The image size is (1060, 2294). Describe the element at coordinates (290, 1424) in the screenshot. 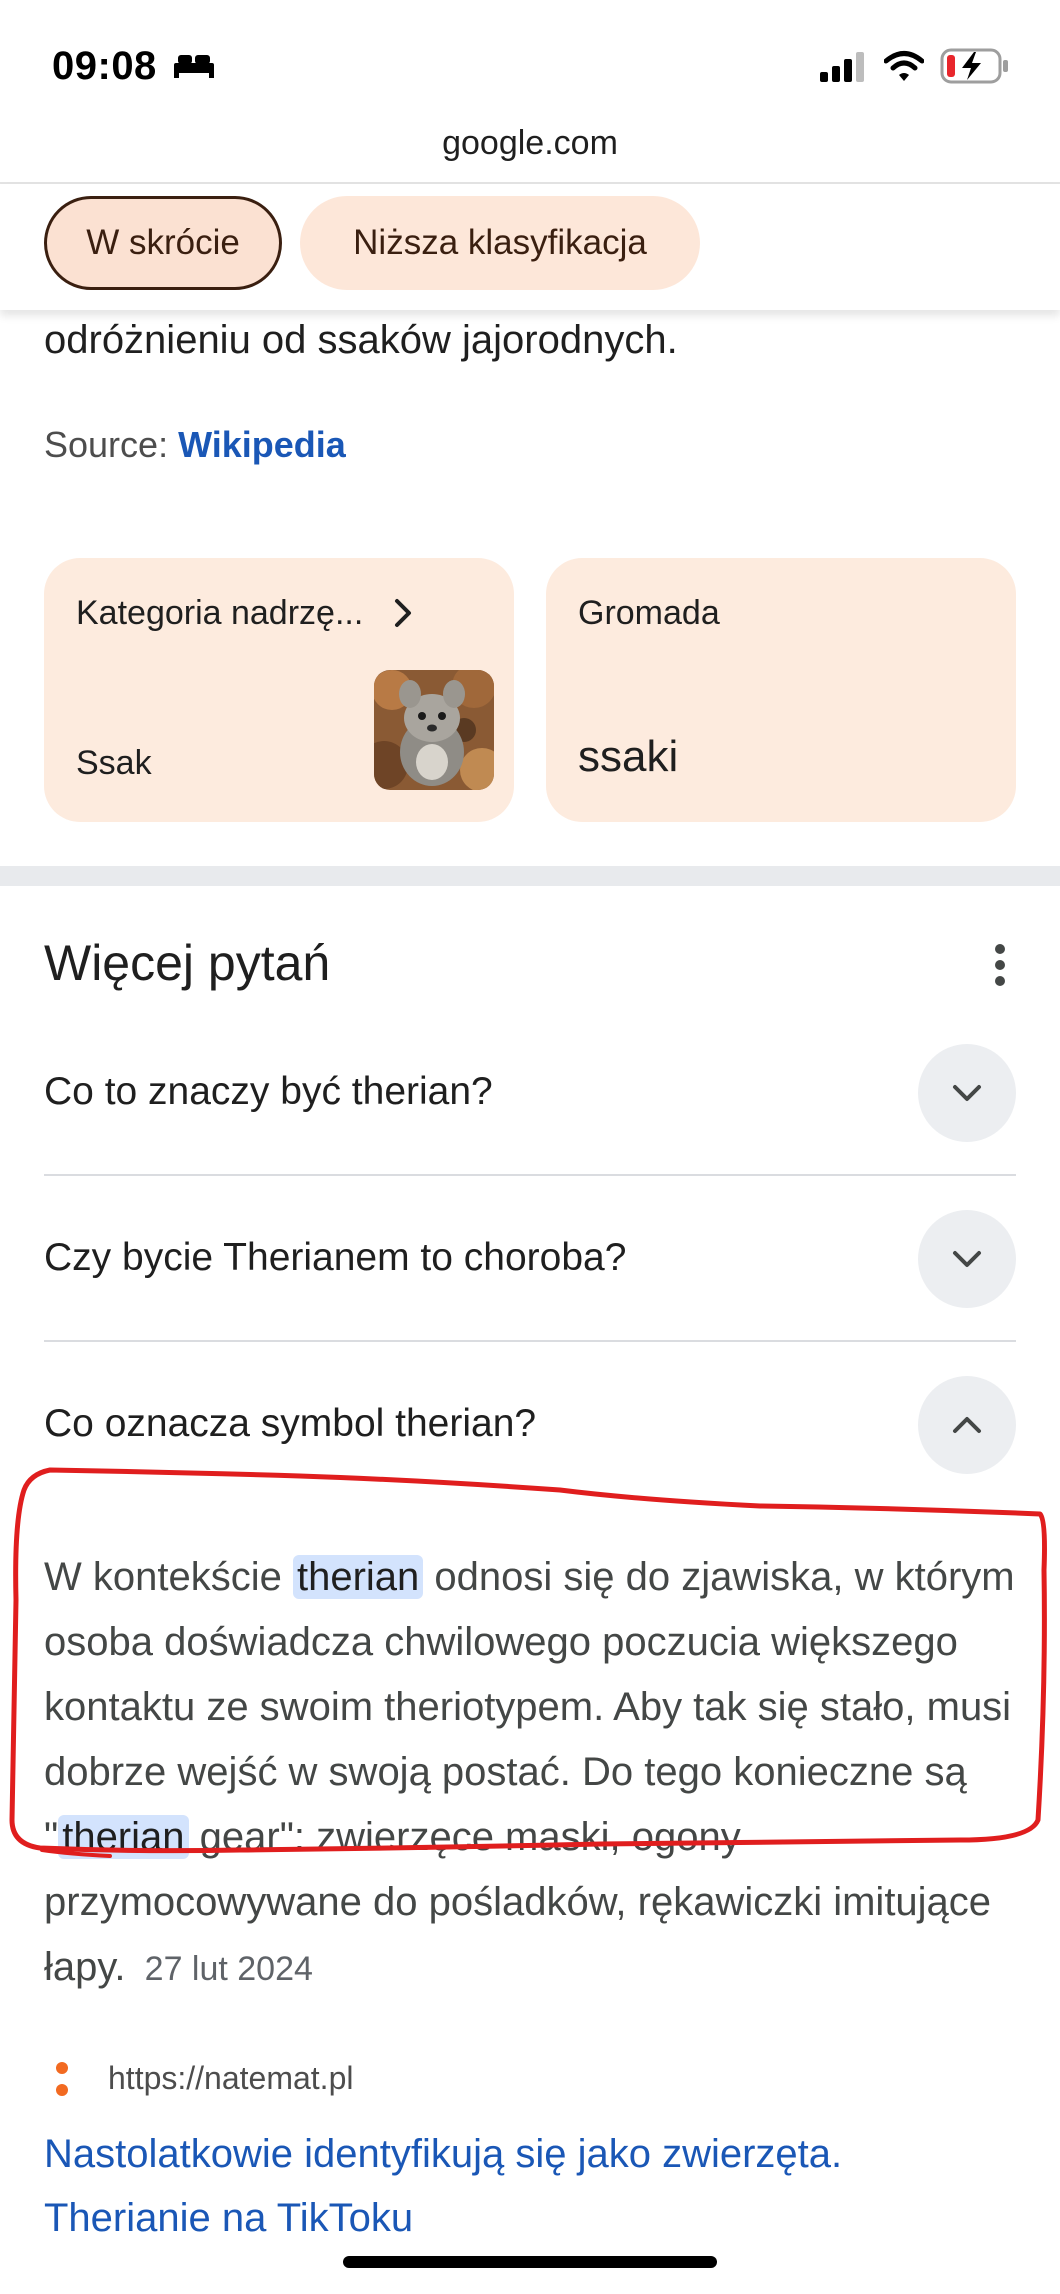

I see `question-3: Co oznacza symbol therian?` at that location.